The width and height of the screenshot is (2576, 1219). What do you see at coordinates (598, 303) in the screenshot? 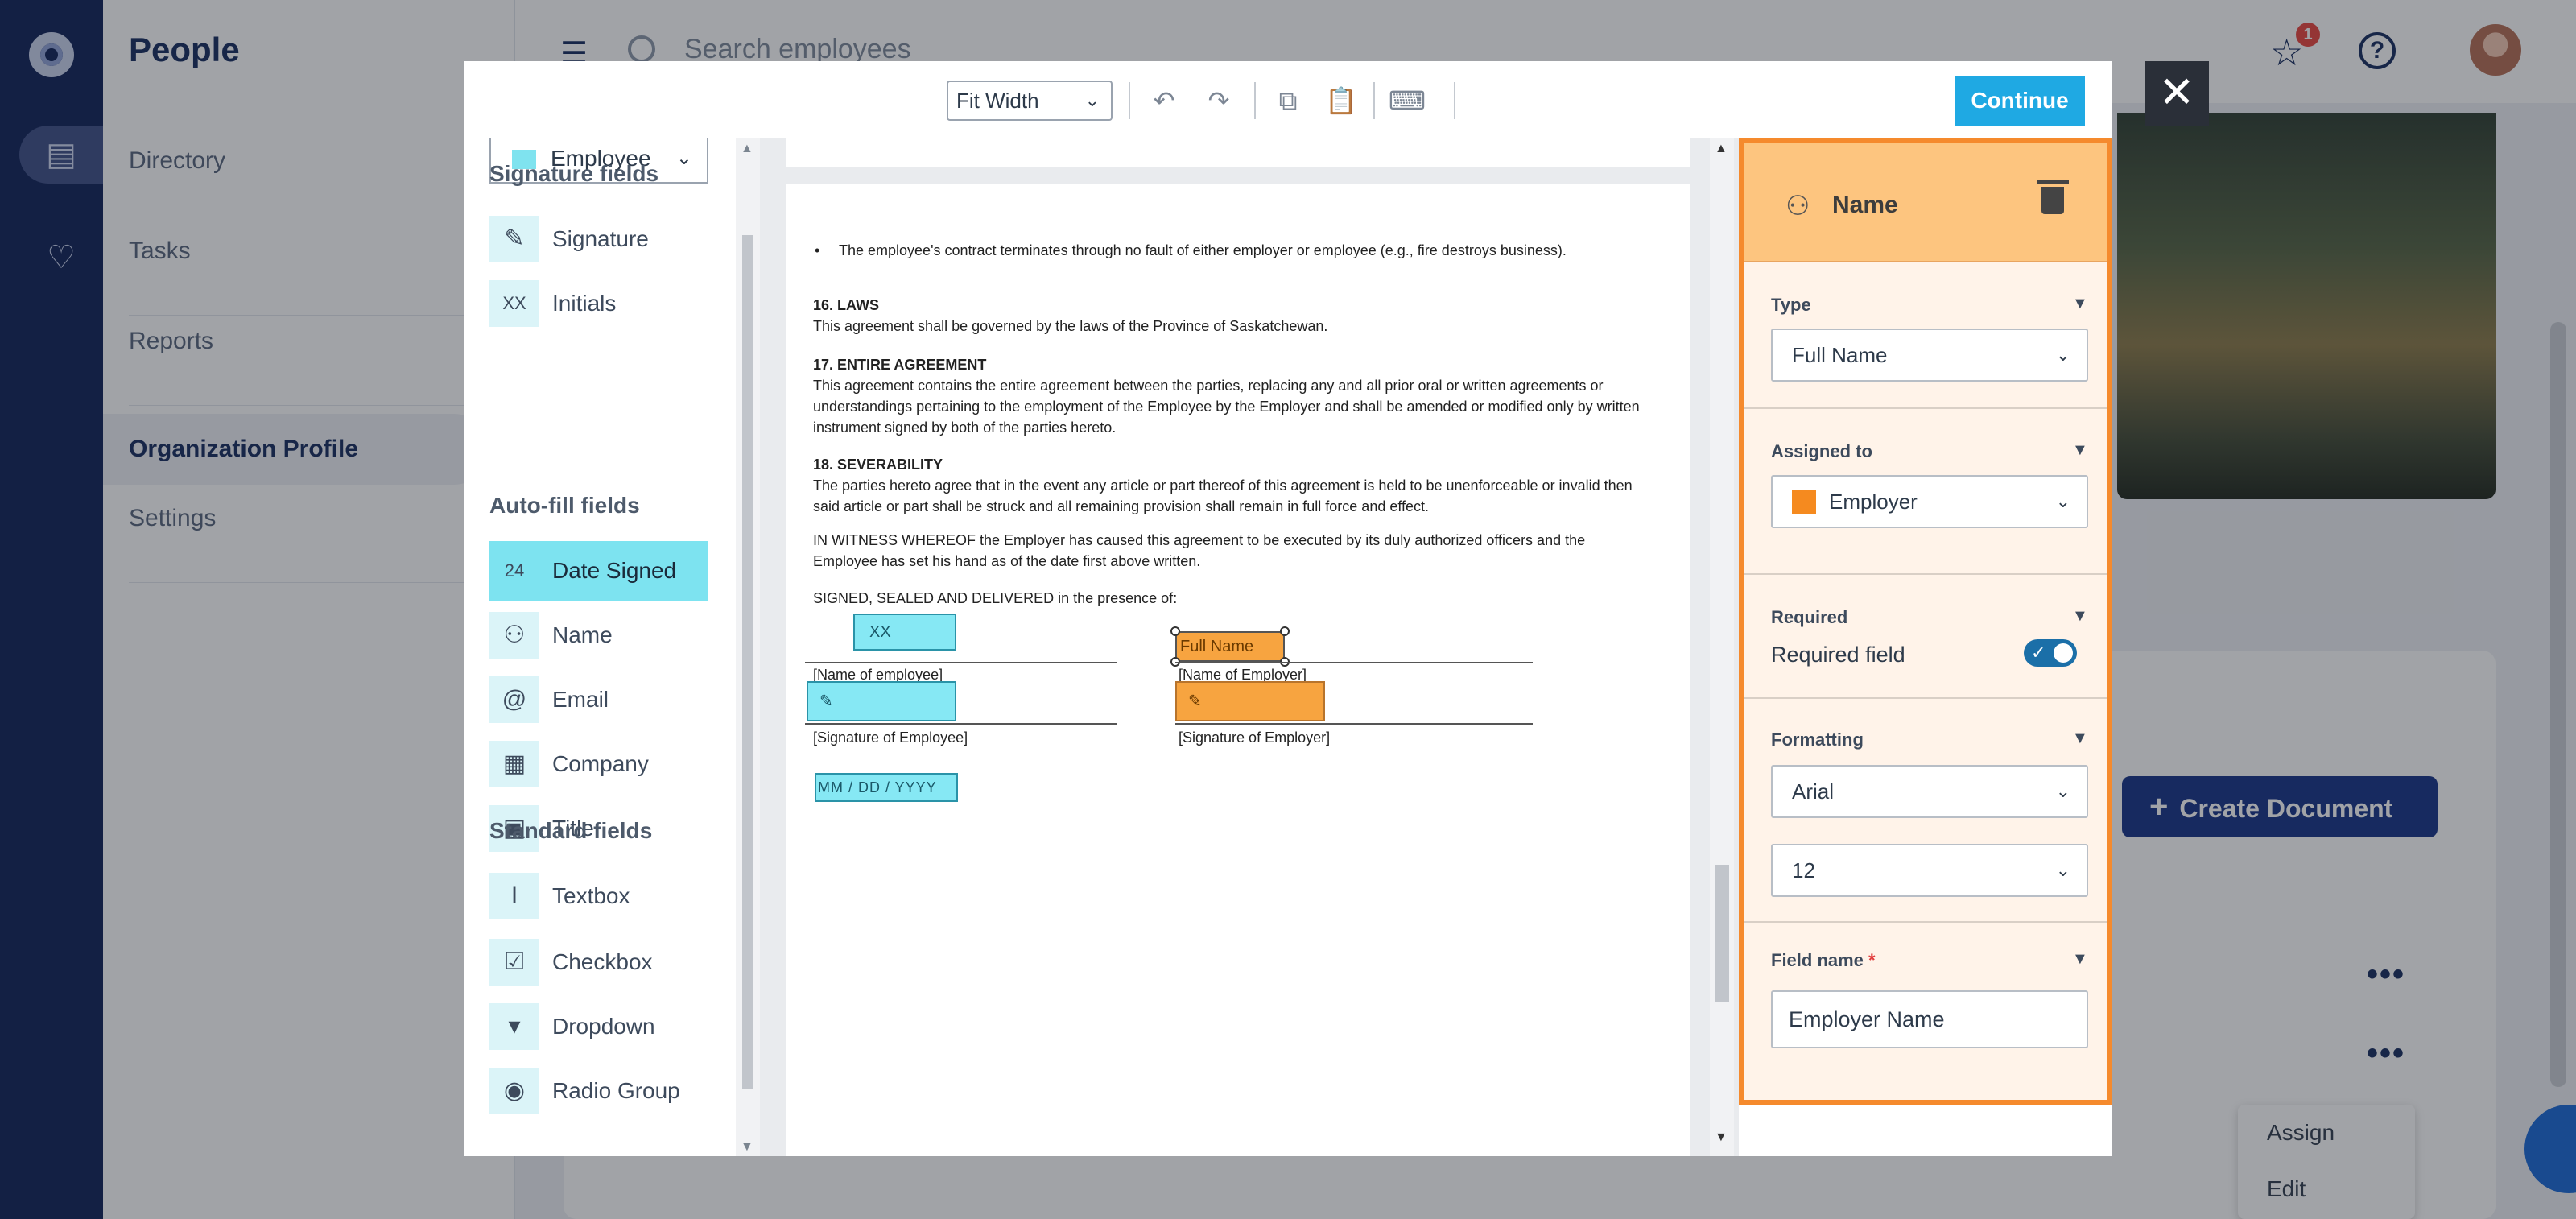
I see `palette-item-initials: XX Initials` at bounding box center [598, 303].